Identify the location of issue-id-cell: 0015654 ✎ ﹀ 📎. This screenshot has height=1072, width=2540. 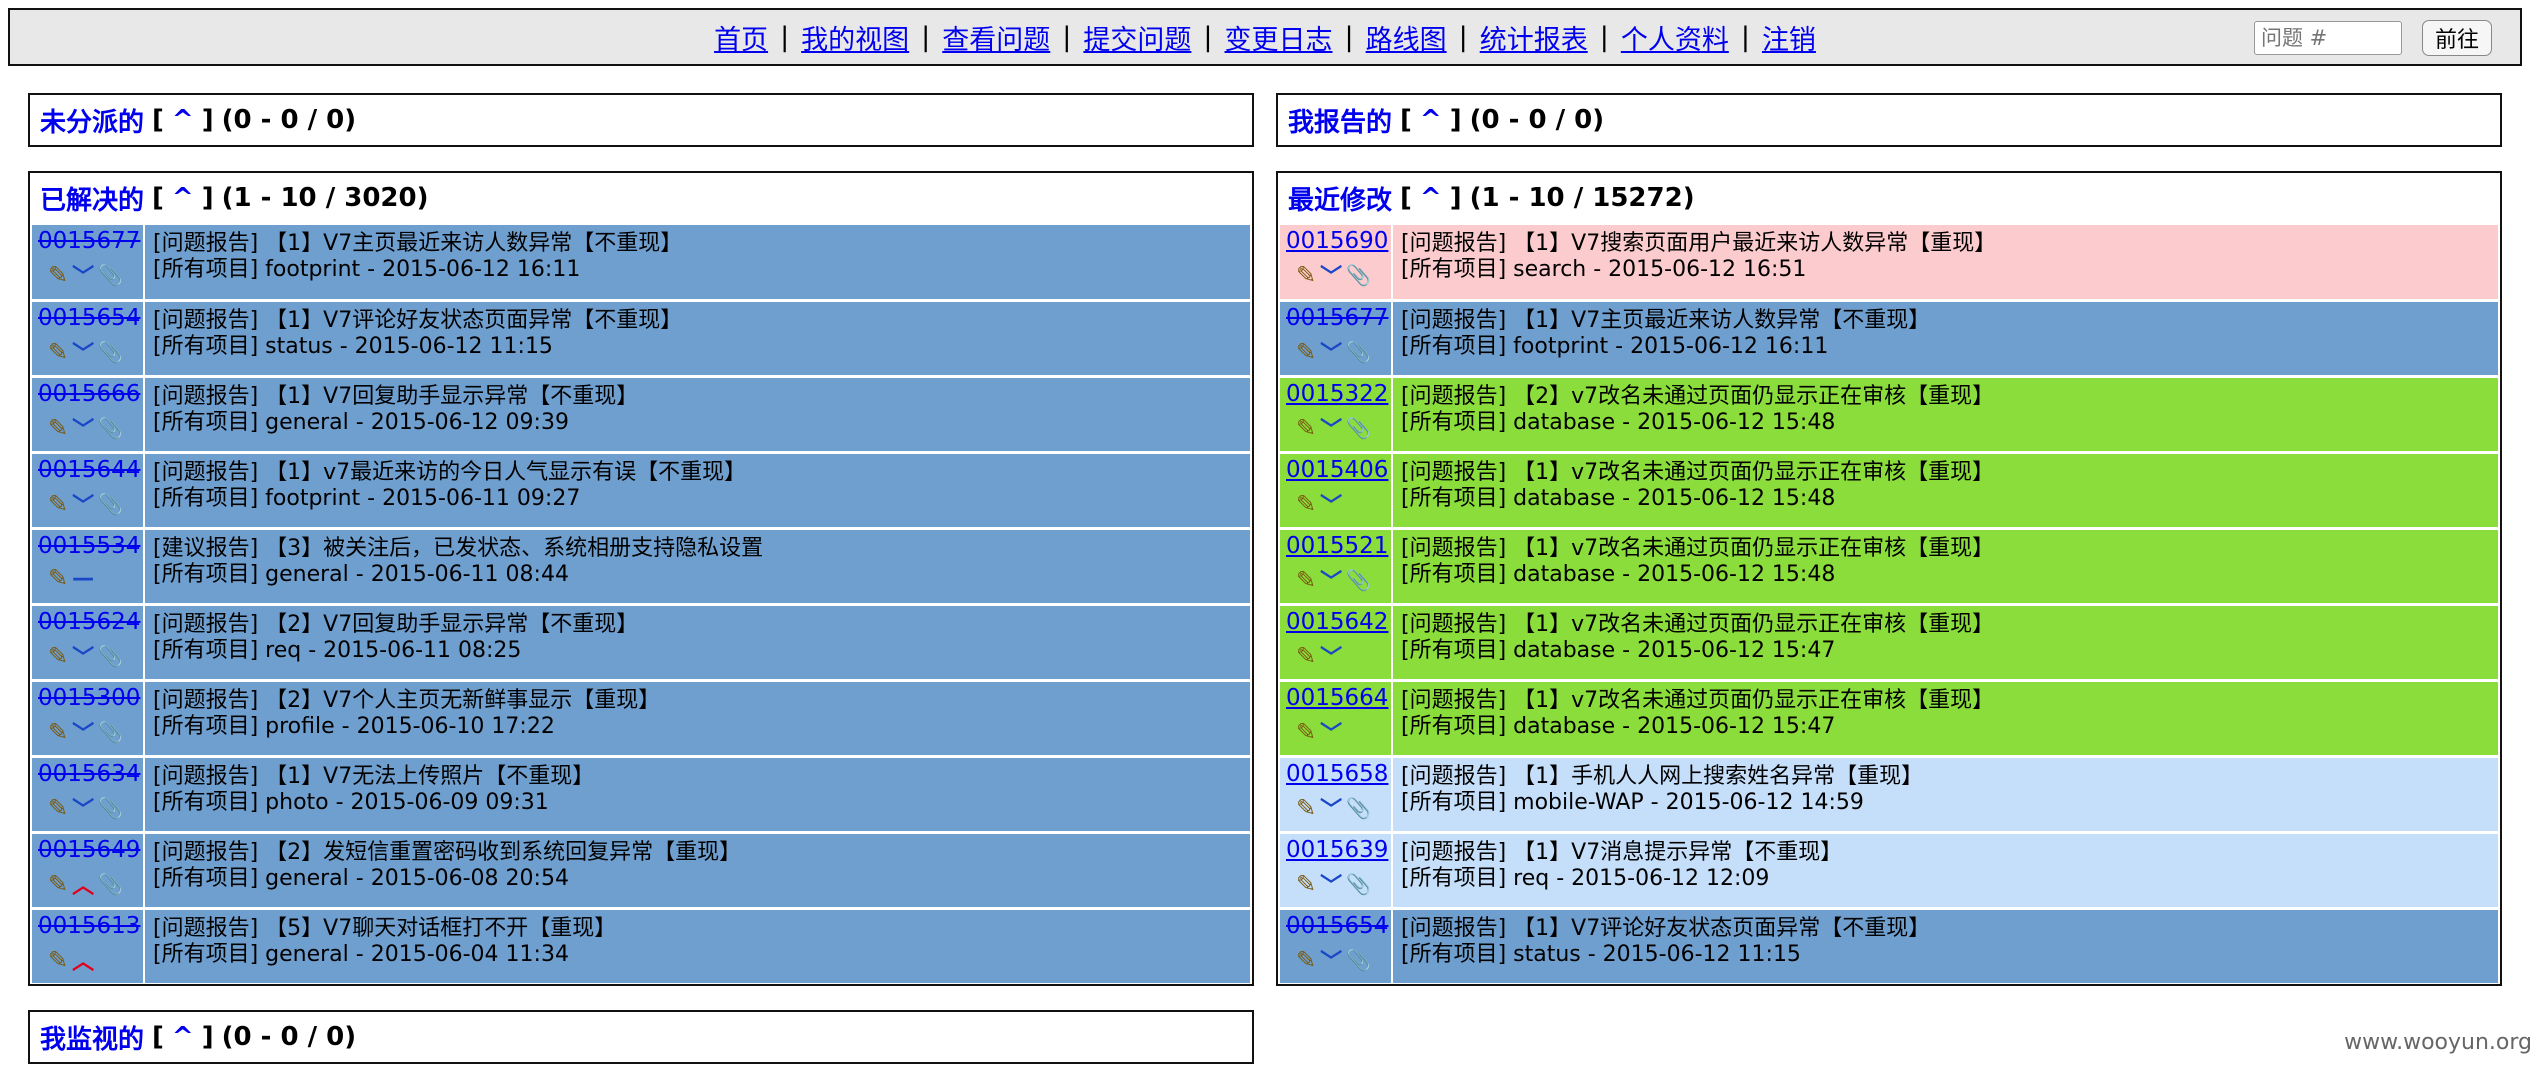
(88, 338).